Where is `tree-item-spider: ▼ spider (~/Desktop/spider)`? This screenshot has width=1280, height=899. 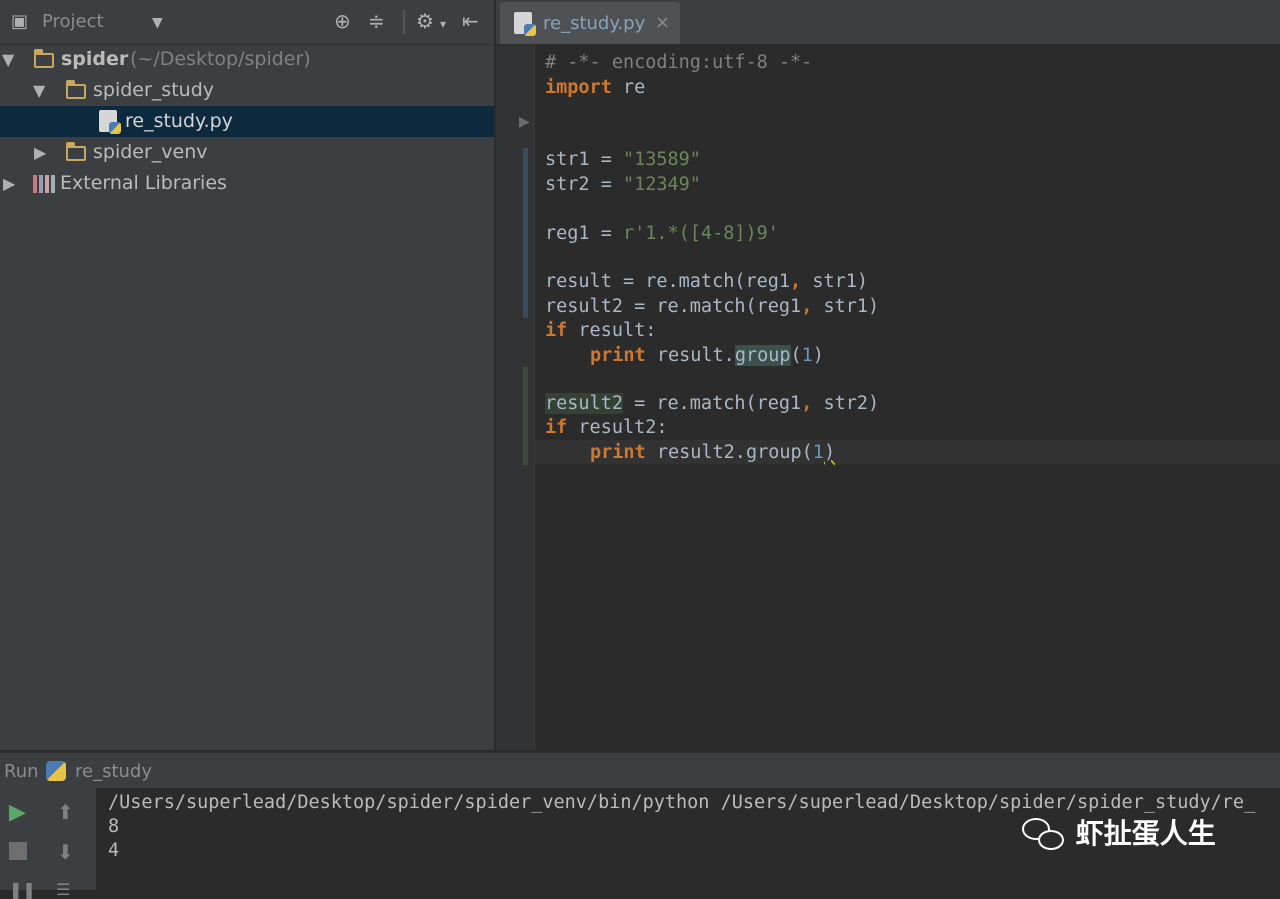 tree-item-spider: ▼ spider (~/Desktop/spider) is located at coordinates (247, 59).